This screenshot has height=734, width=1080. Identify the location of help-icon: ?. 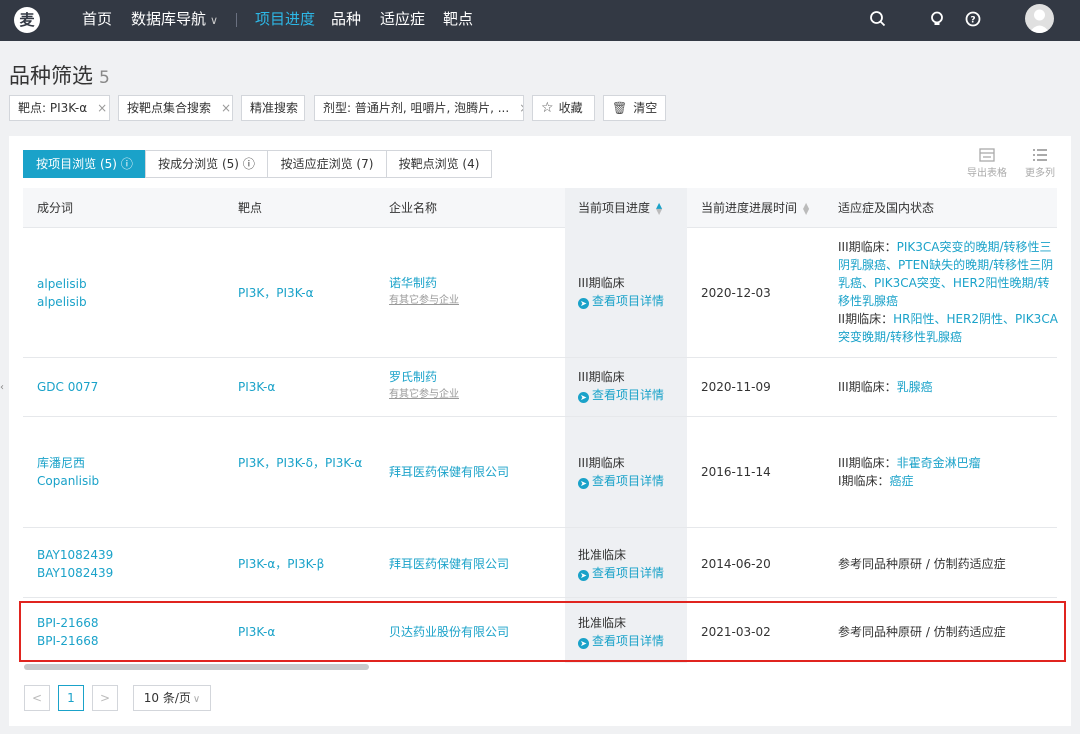
(973, 19).